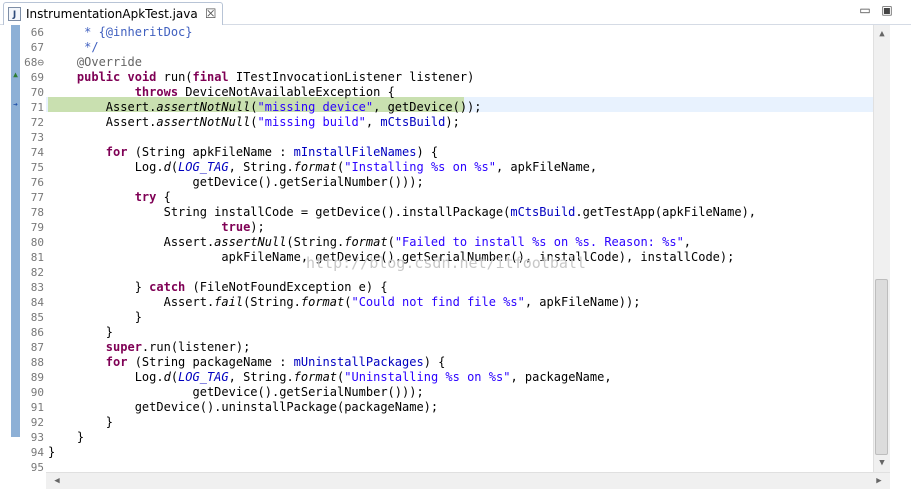 The width and height of the screenshot is (911, 500). What do you see at coordinates (120, 32) in the screenshot?
I see `code-line: * {@inheritDoc}` at bounding box center [120, 32].